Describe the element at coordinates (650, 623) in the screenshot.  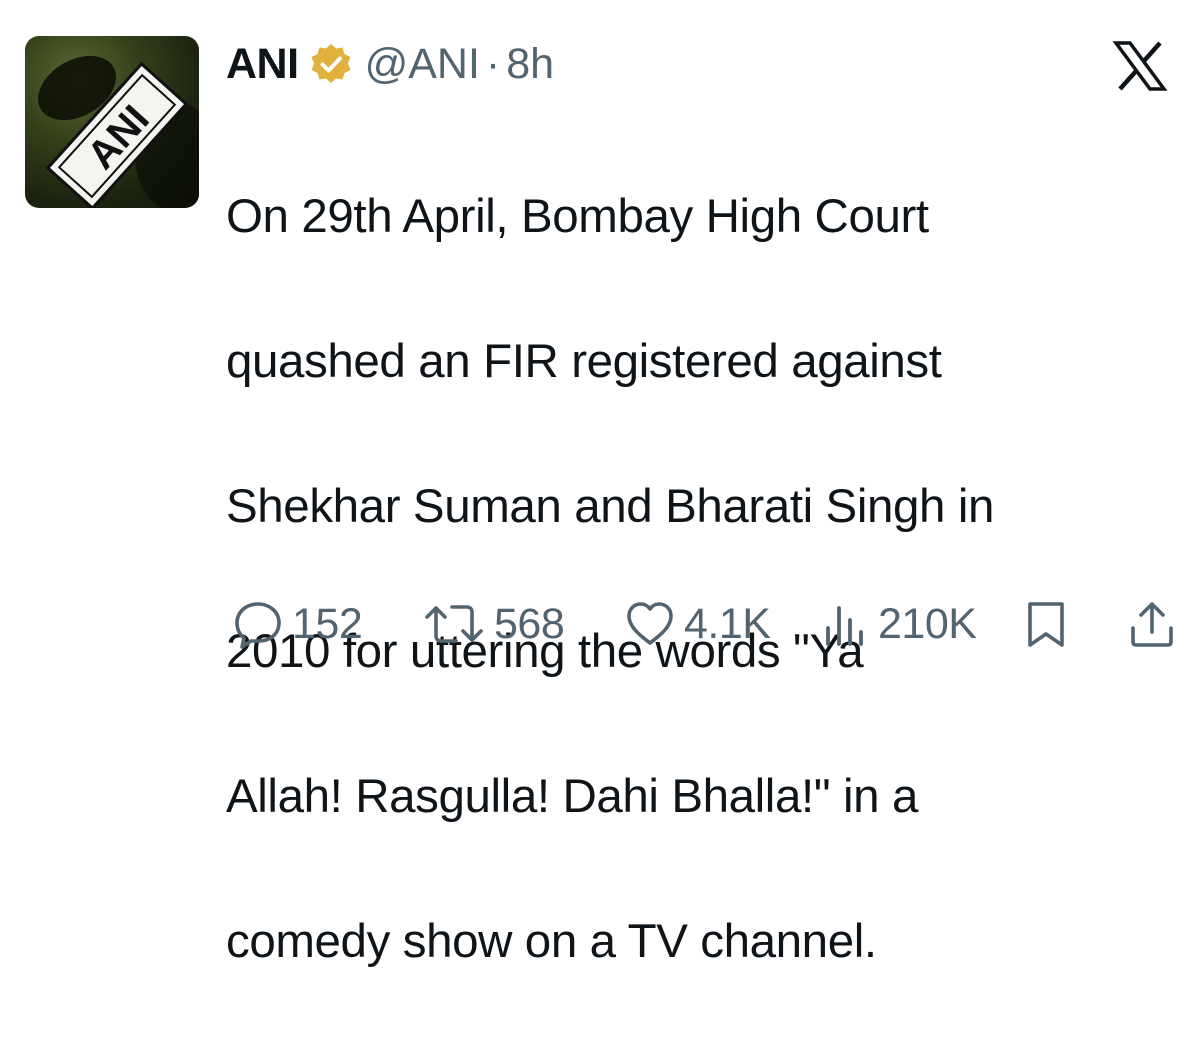
I see `heart-icon` at that location.